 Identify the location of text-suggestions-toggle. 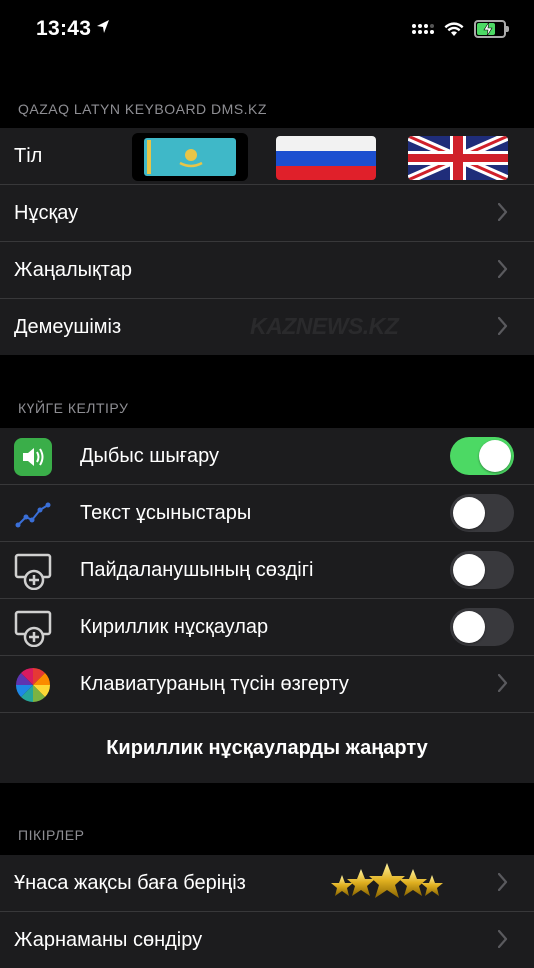
(482, 513).